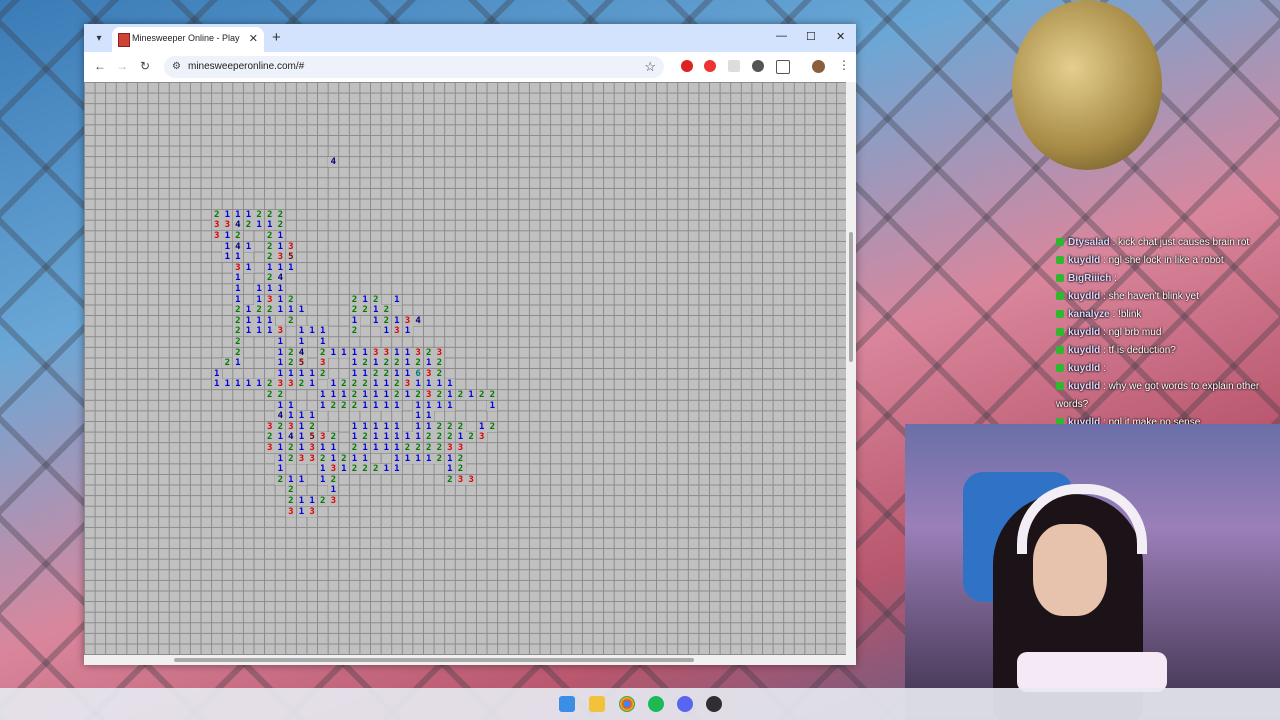 This screenshot has width=1280, height=720. What do you see at coordinates (418, 373) in the screenshot?
I see `board-cell: 6` at bounding box center [418, 373].